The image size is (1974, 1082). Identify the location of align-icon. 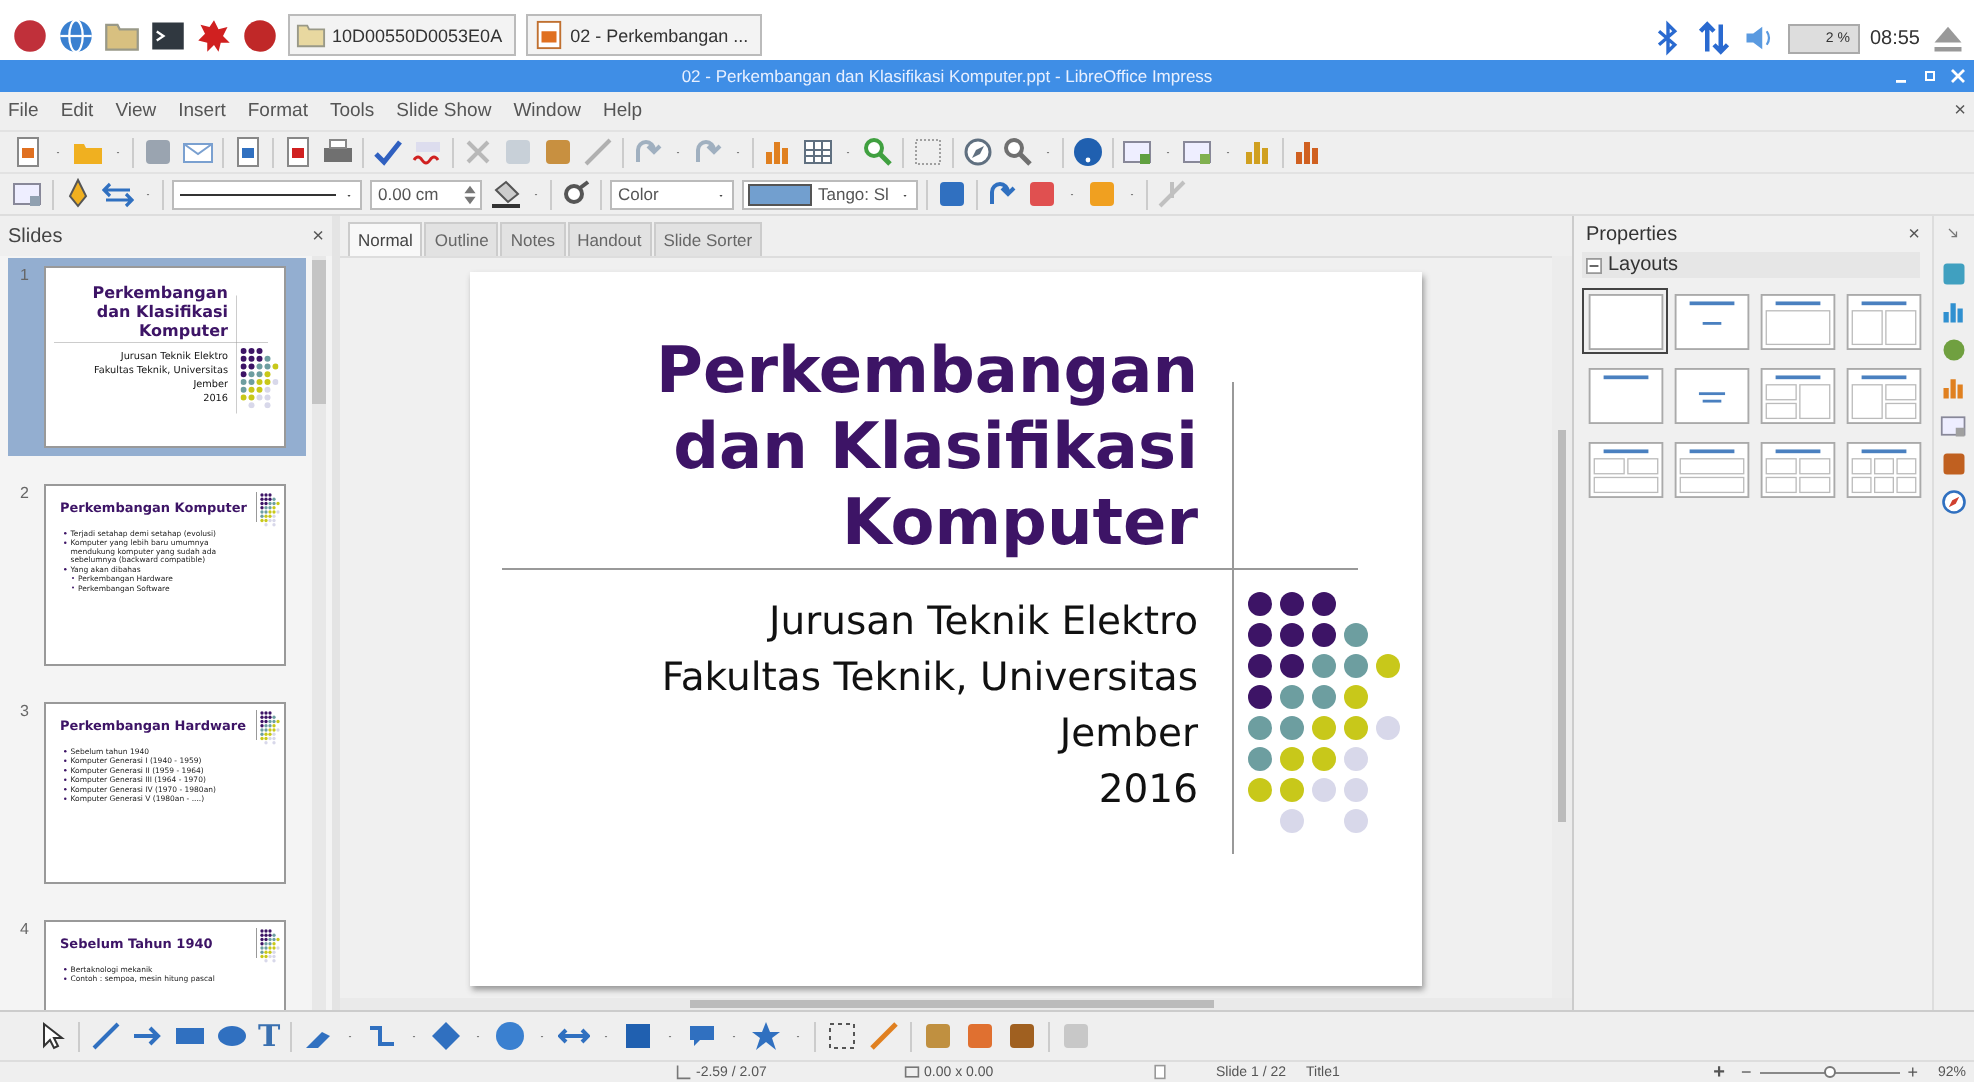
(1042, 194).